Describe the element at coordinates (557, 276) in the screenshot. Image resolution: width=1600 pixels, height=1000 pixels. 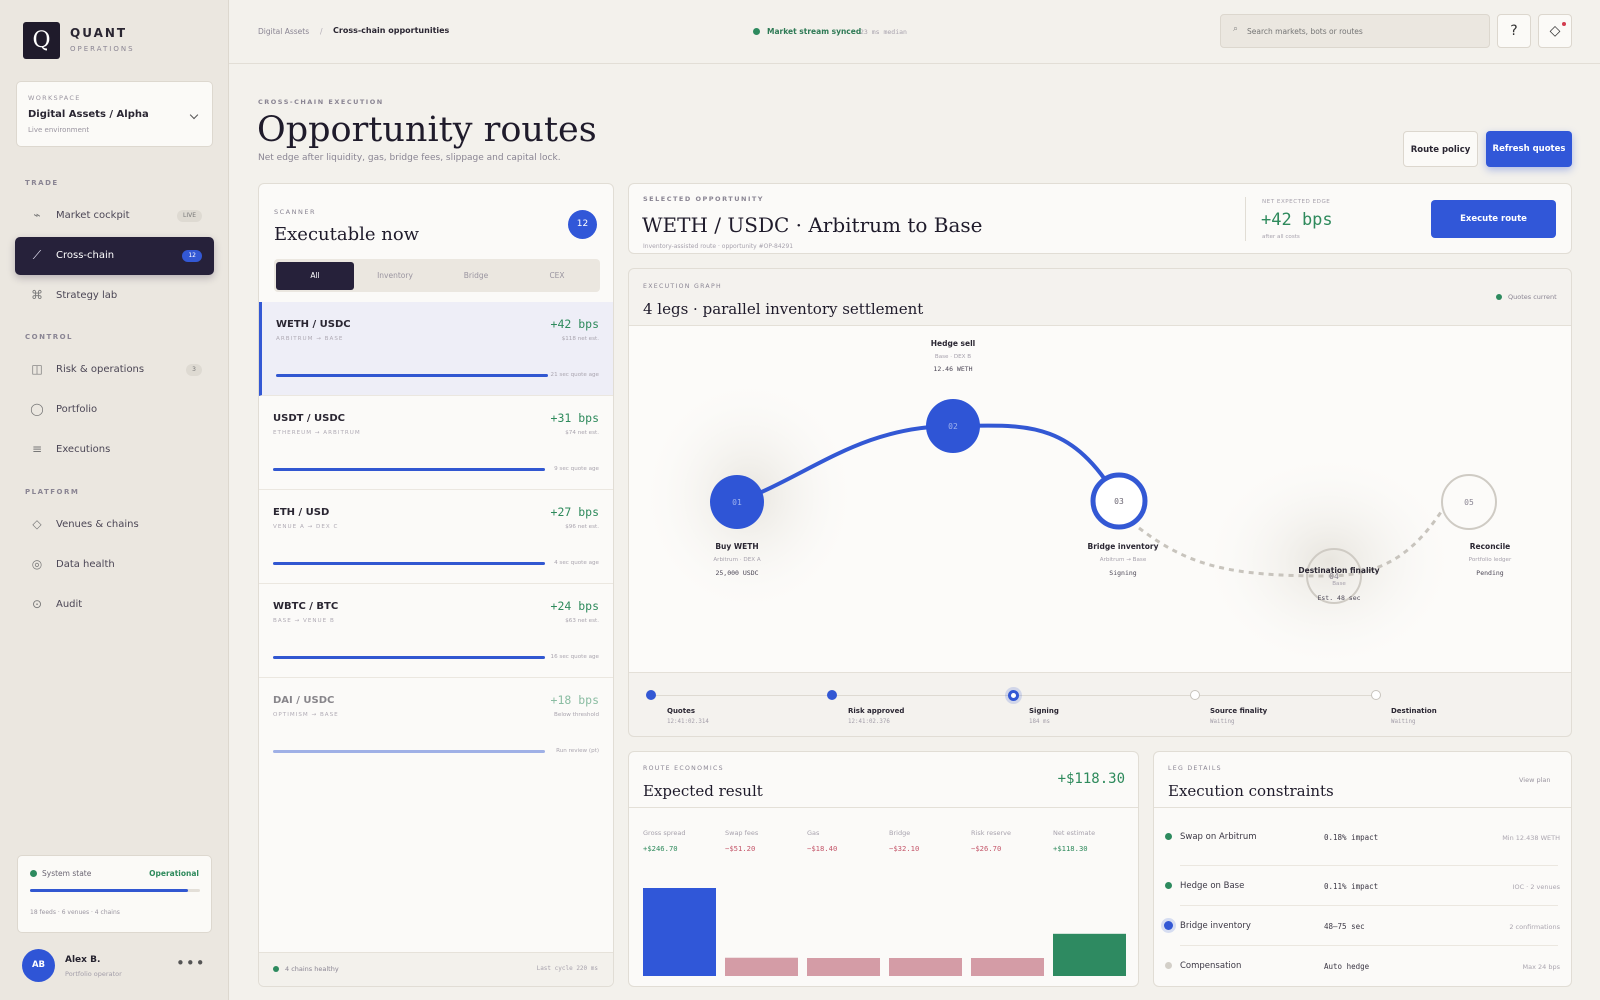
I see `tab-cex: CEX` at that location.